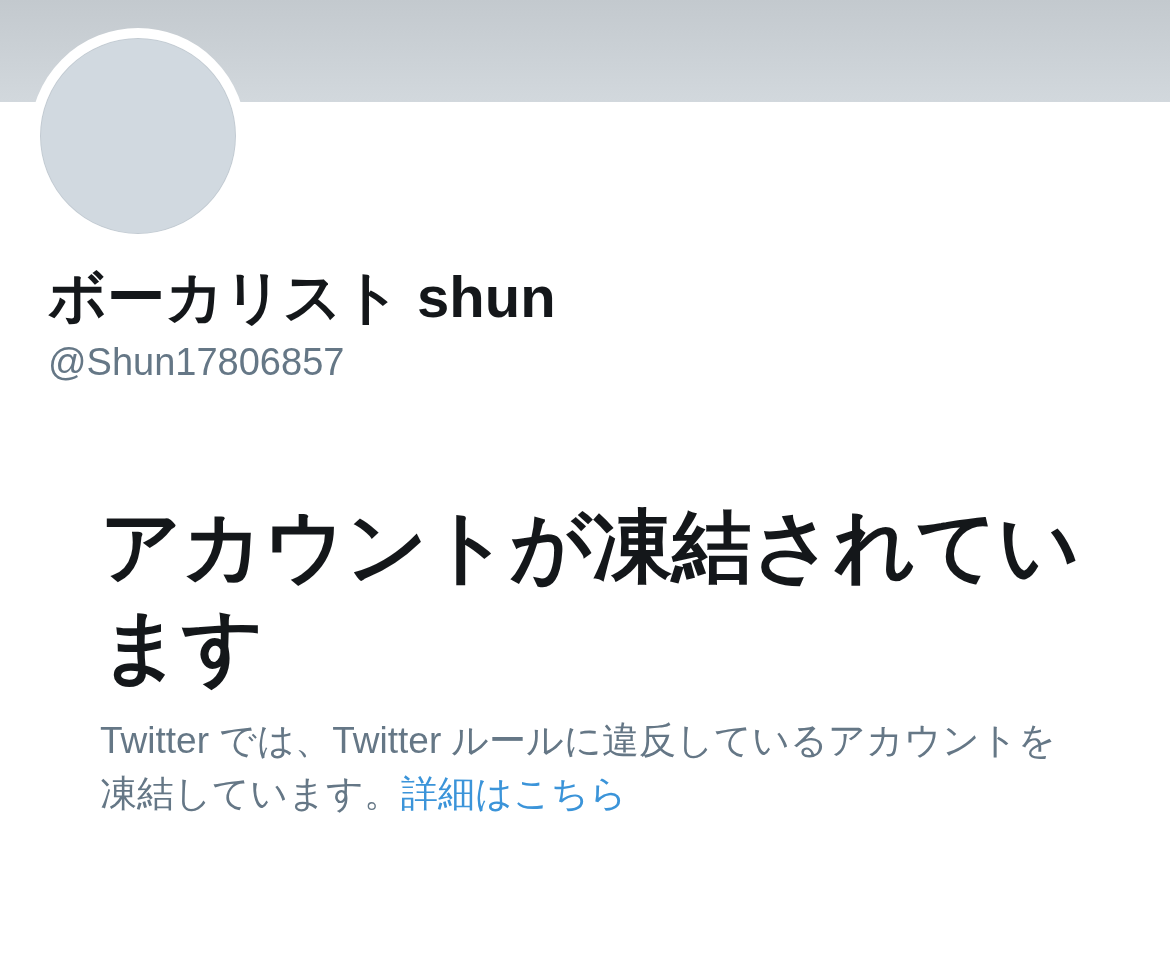 This screenshot has width=1170, height=977. Describe the element at coordinates (579, 767) in the screenshot. I see `notice-text: Twitter では、Twitter ルールに違反しているアカウントを凍結しています。詳細はこちら` at that location.